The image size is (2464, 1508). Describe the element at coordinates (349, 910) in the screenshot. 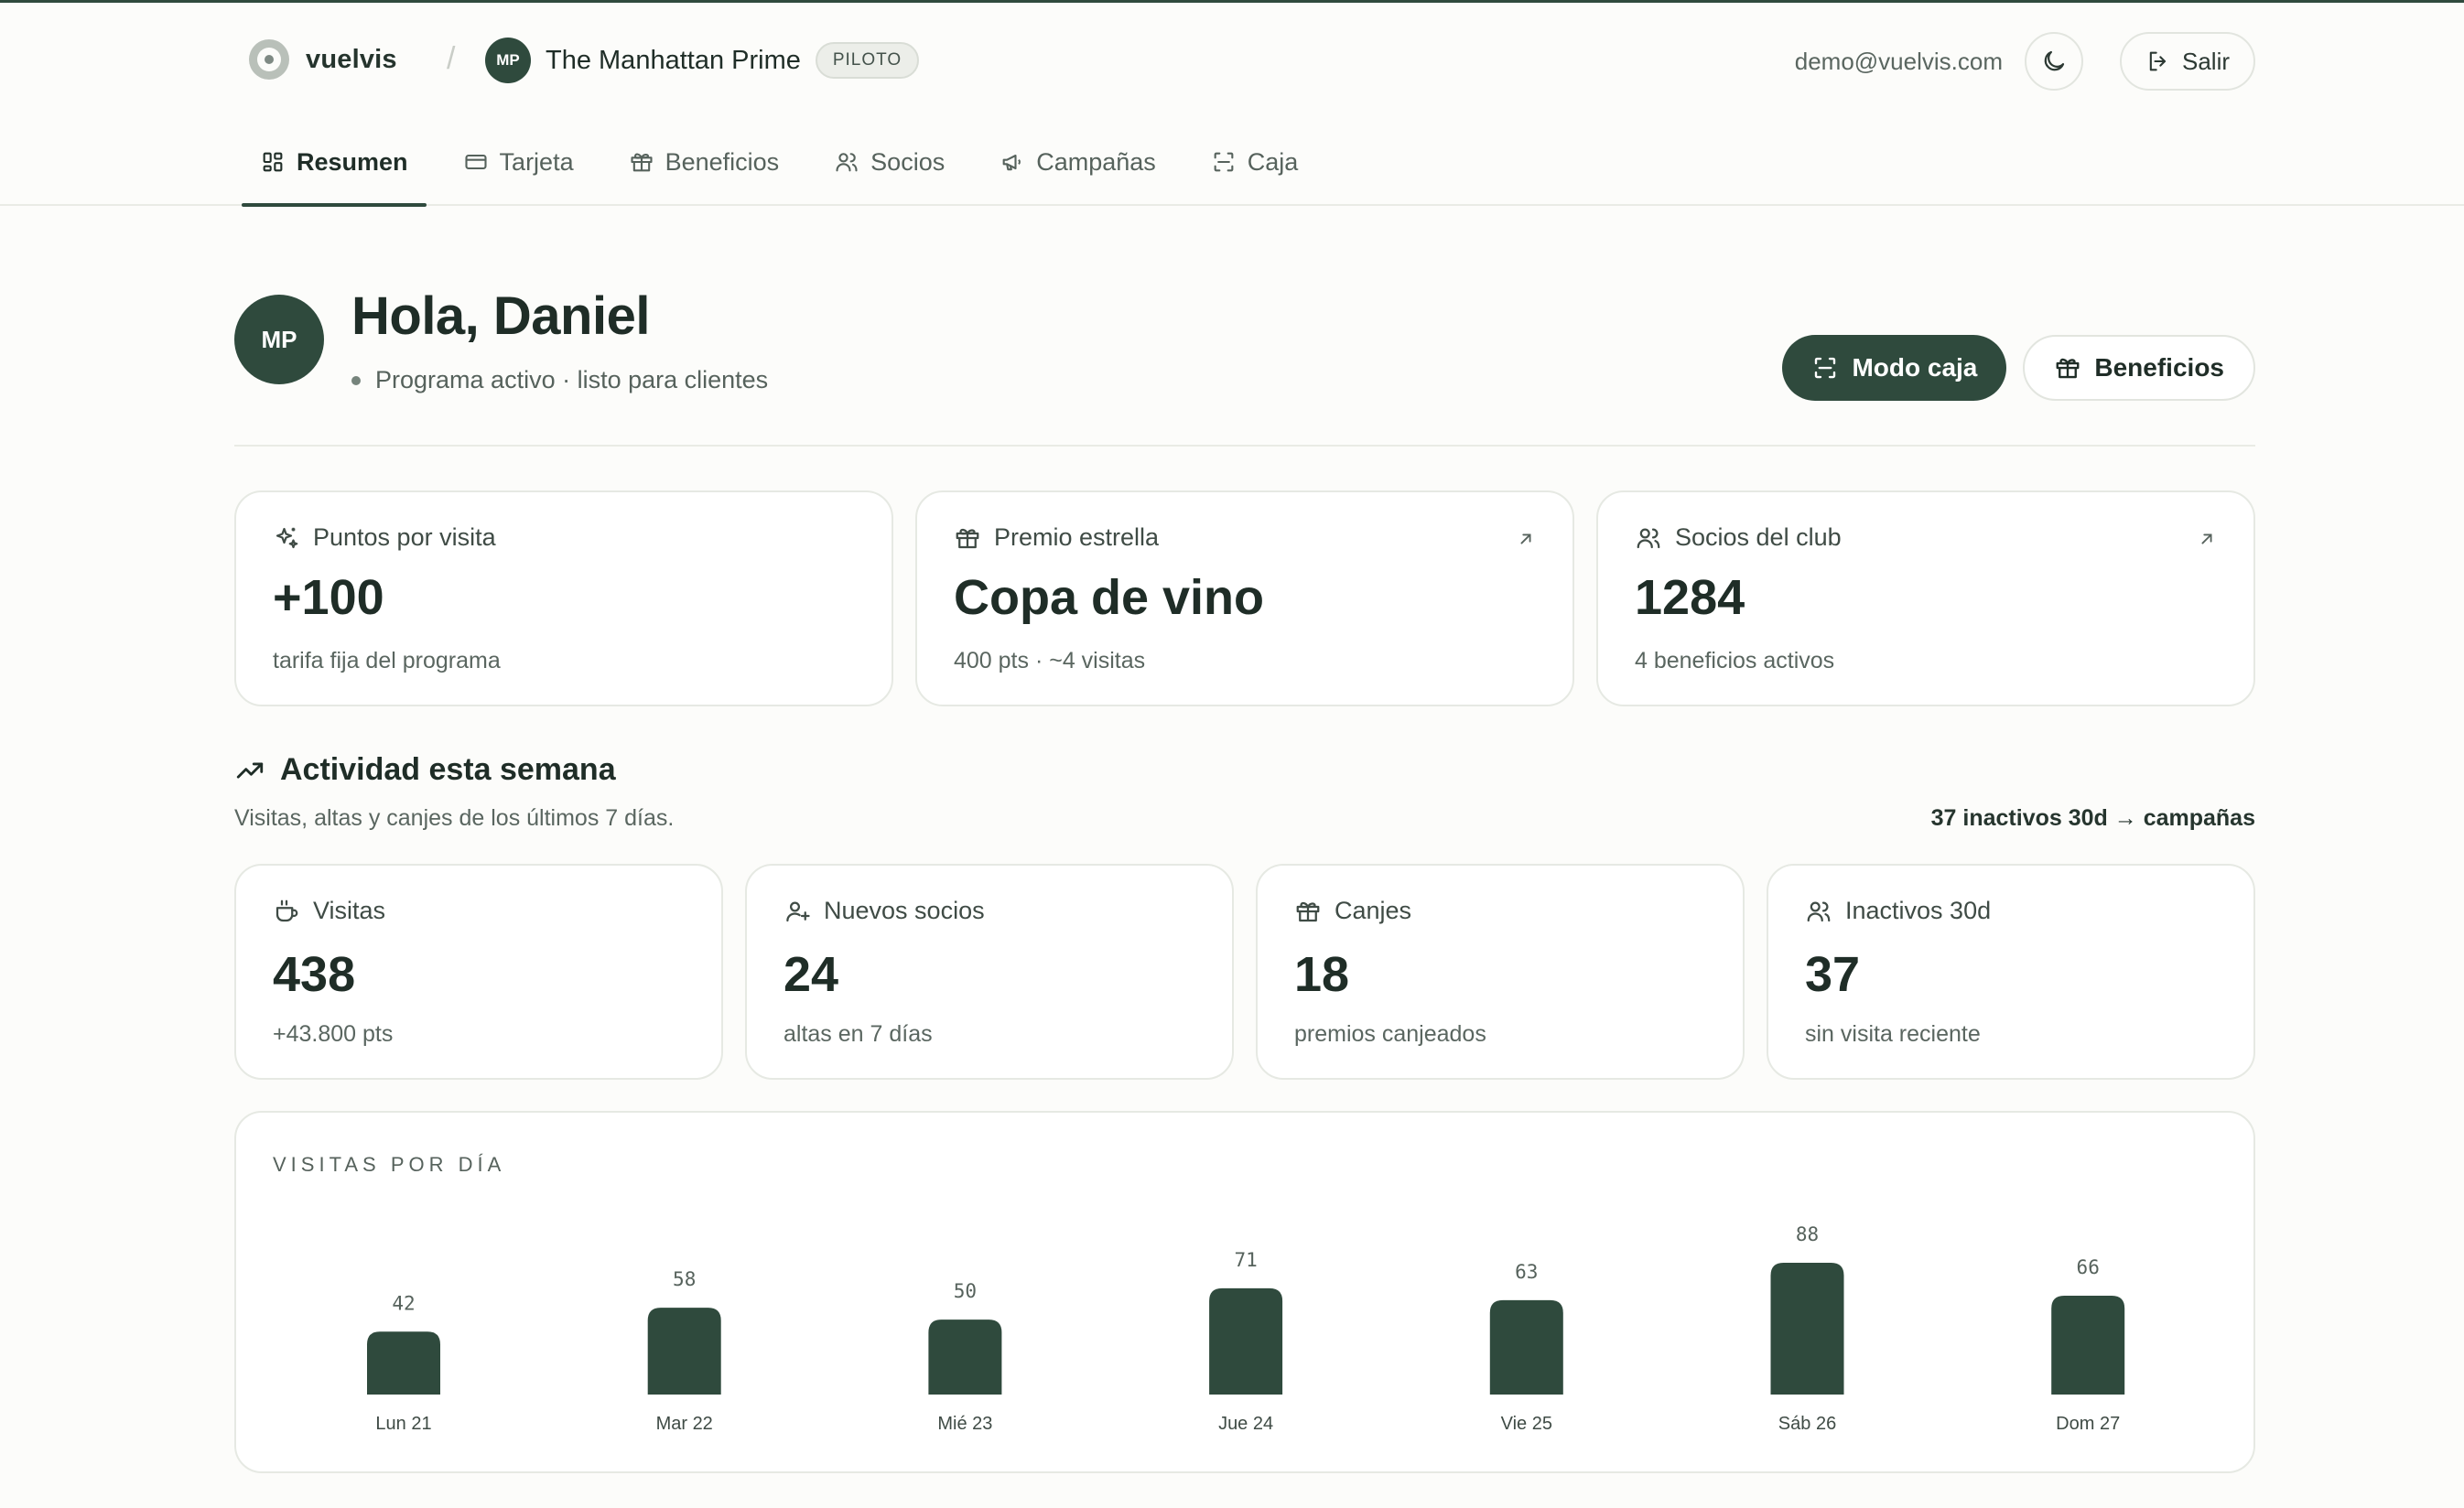

I see `card-label: Visitas` at that location.